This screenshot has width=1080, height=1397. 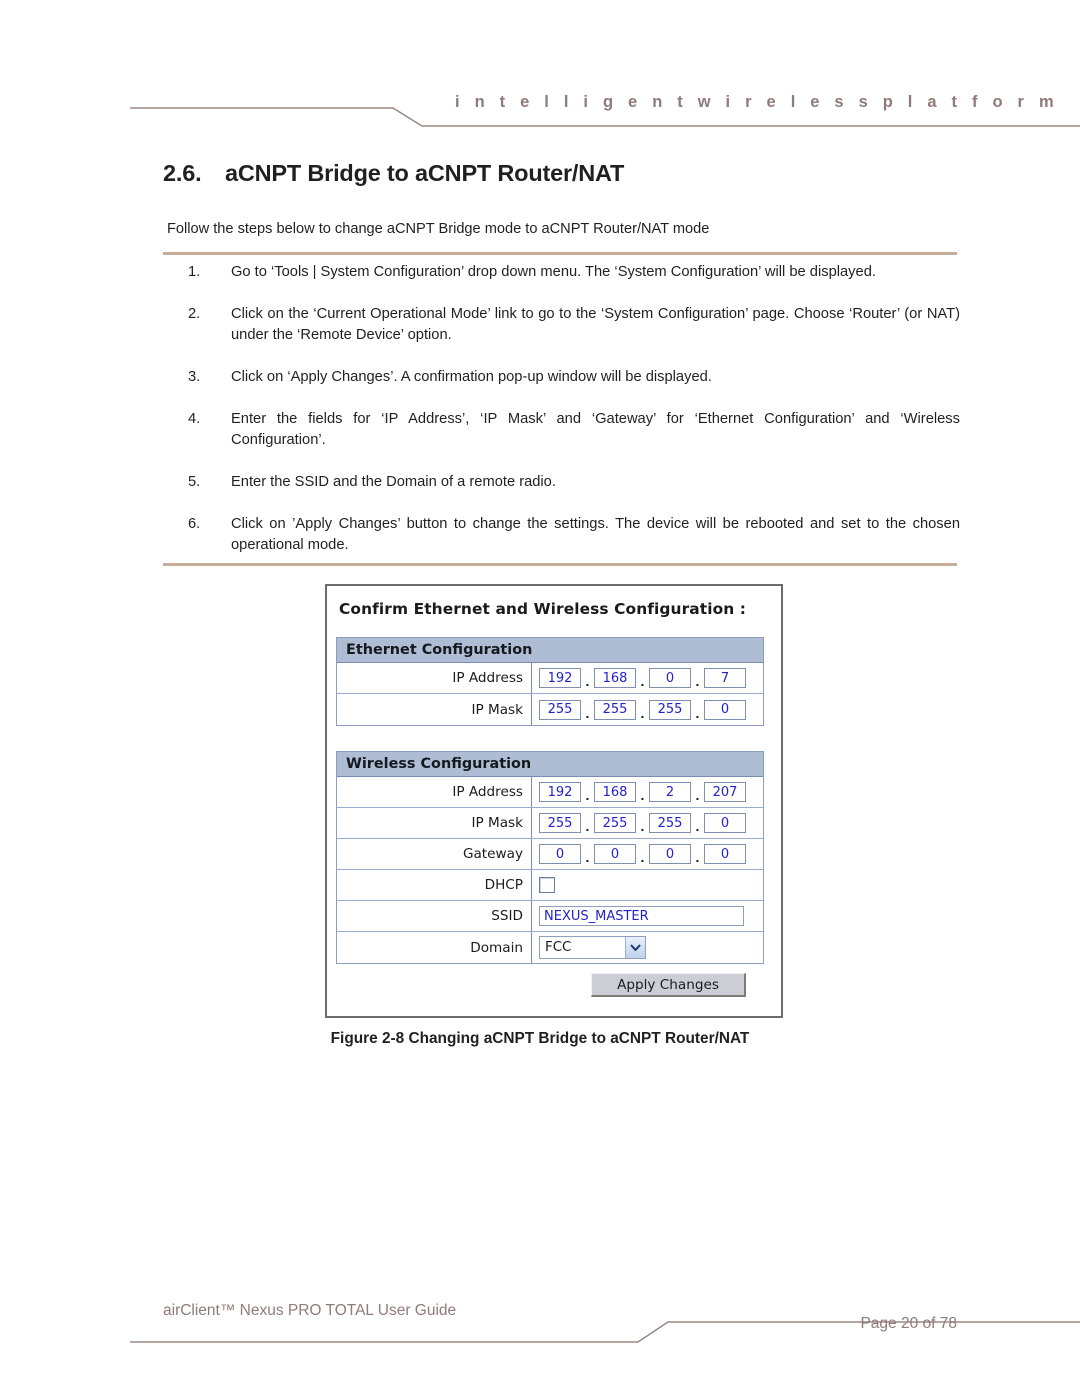 I want to click on ip-address-field: 192 . 168 . 2 . 207, so click(x=642, y=792).